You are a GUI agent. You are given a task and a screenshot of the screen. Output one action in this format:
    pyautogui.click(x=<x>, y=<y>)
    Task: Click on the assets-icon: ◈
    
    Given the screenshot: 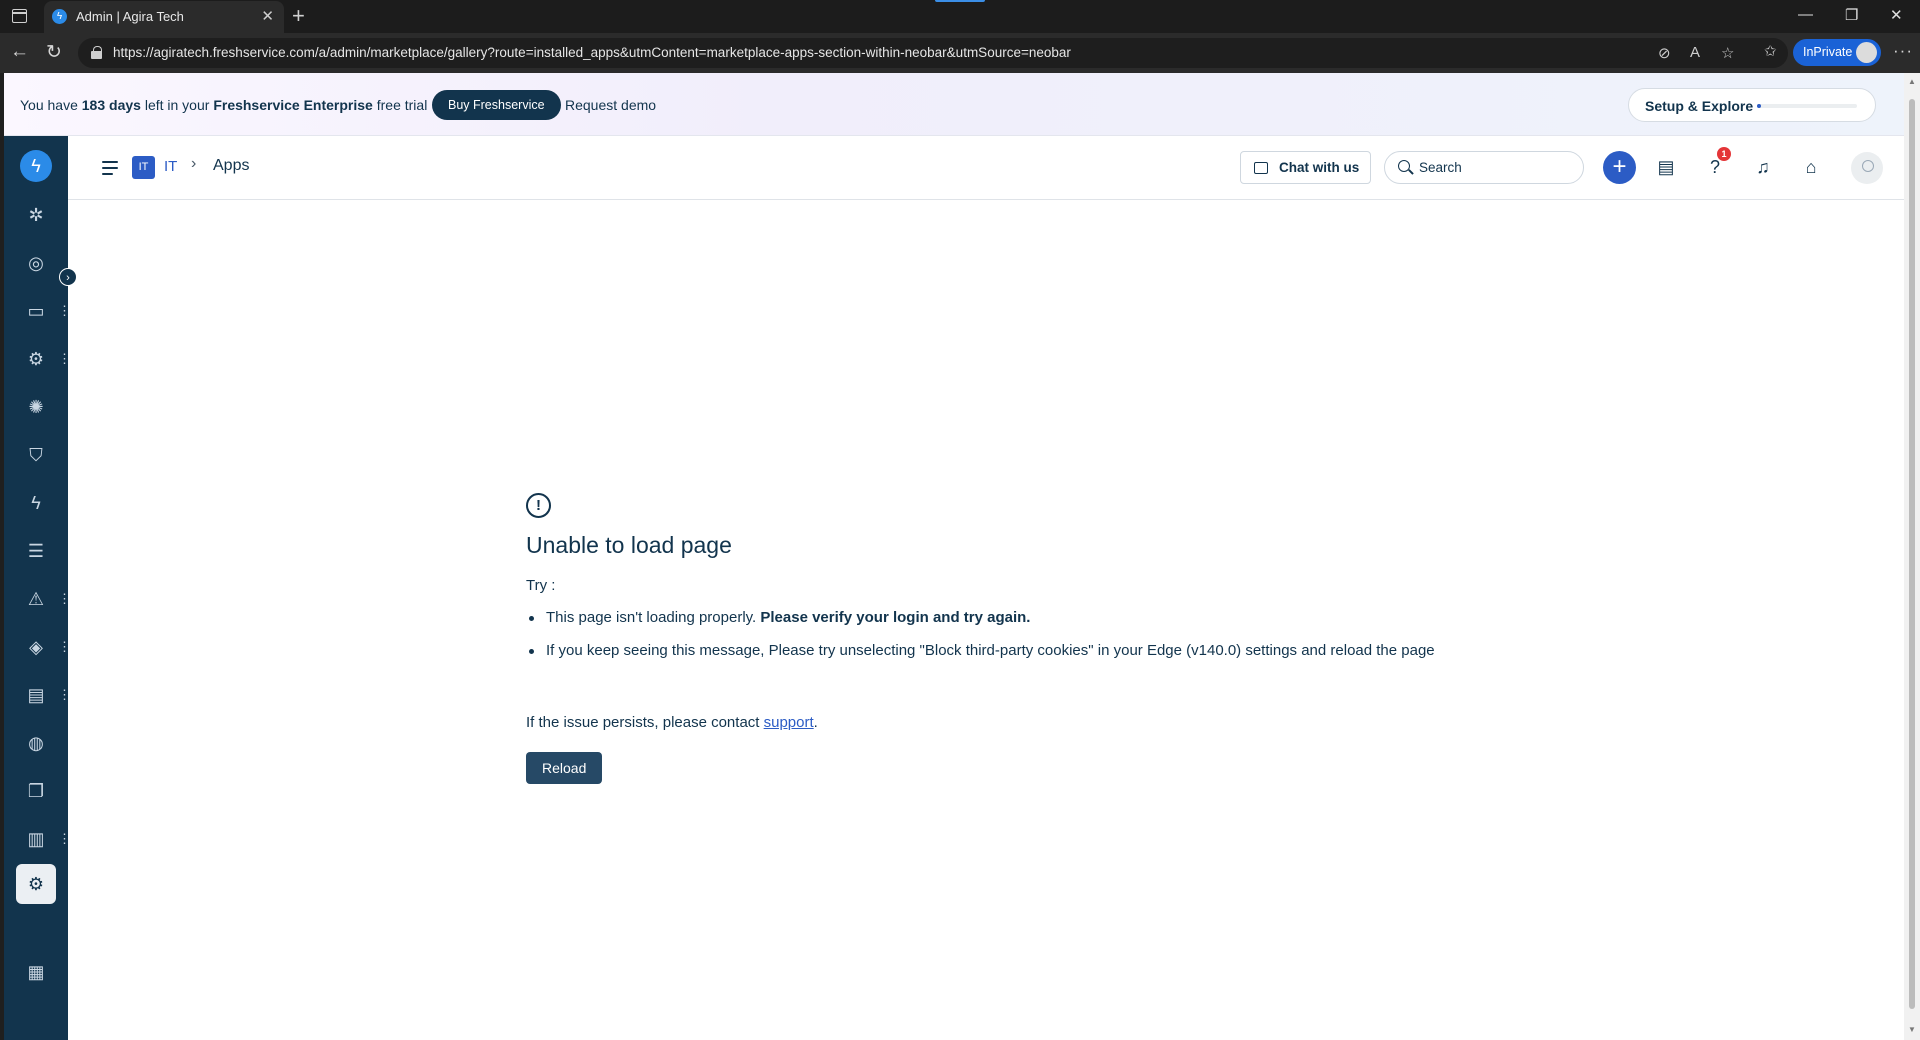 What is the action you would take?
    pyautogui.click(x=36, y=647)
    